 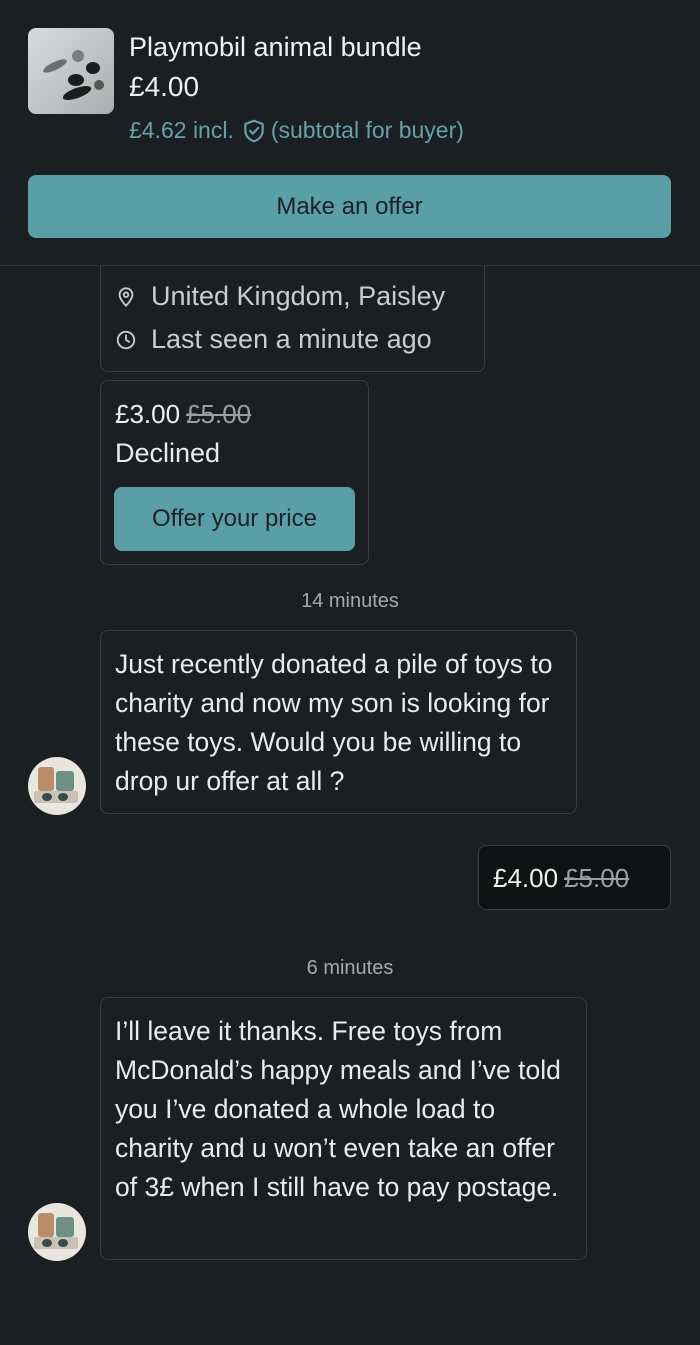 I want to click on last-seen-row: Last seen a minute ago, so click(x=273, y=339).